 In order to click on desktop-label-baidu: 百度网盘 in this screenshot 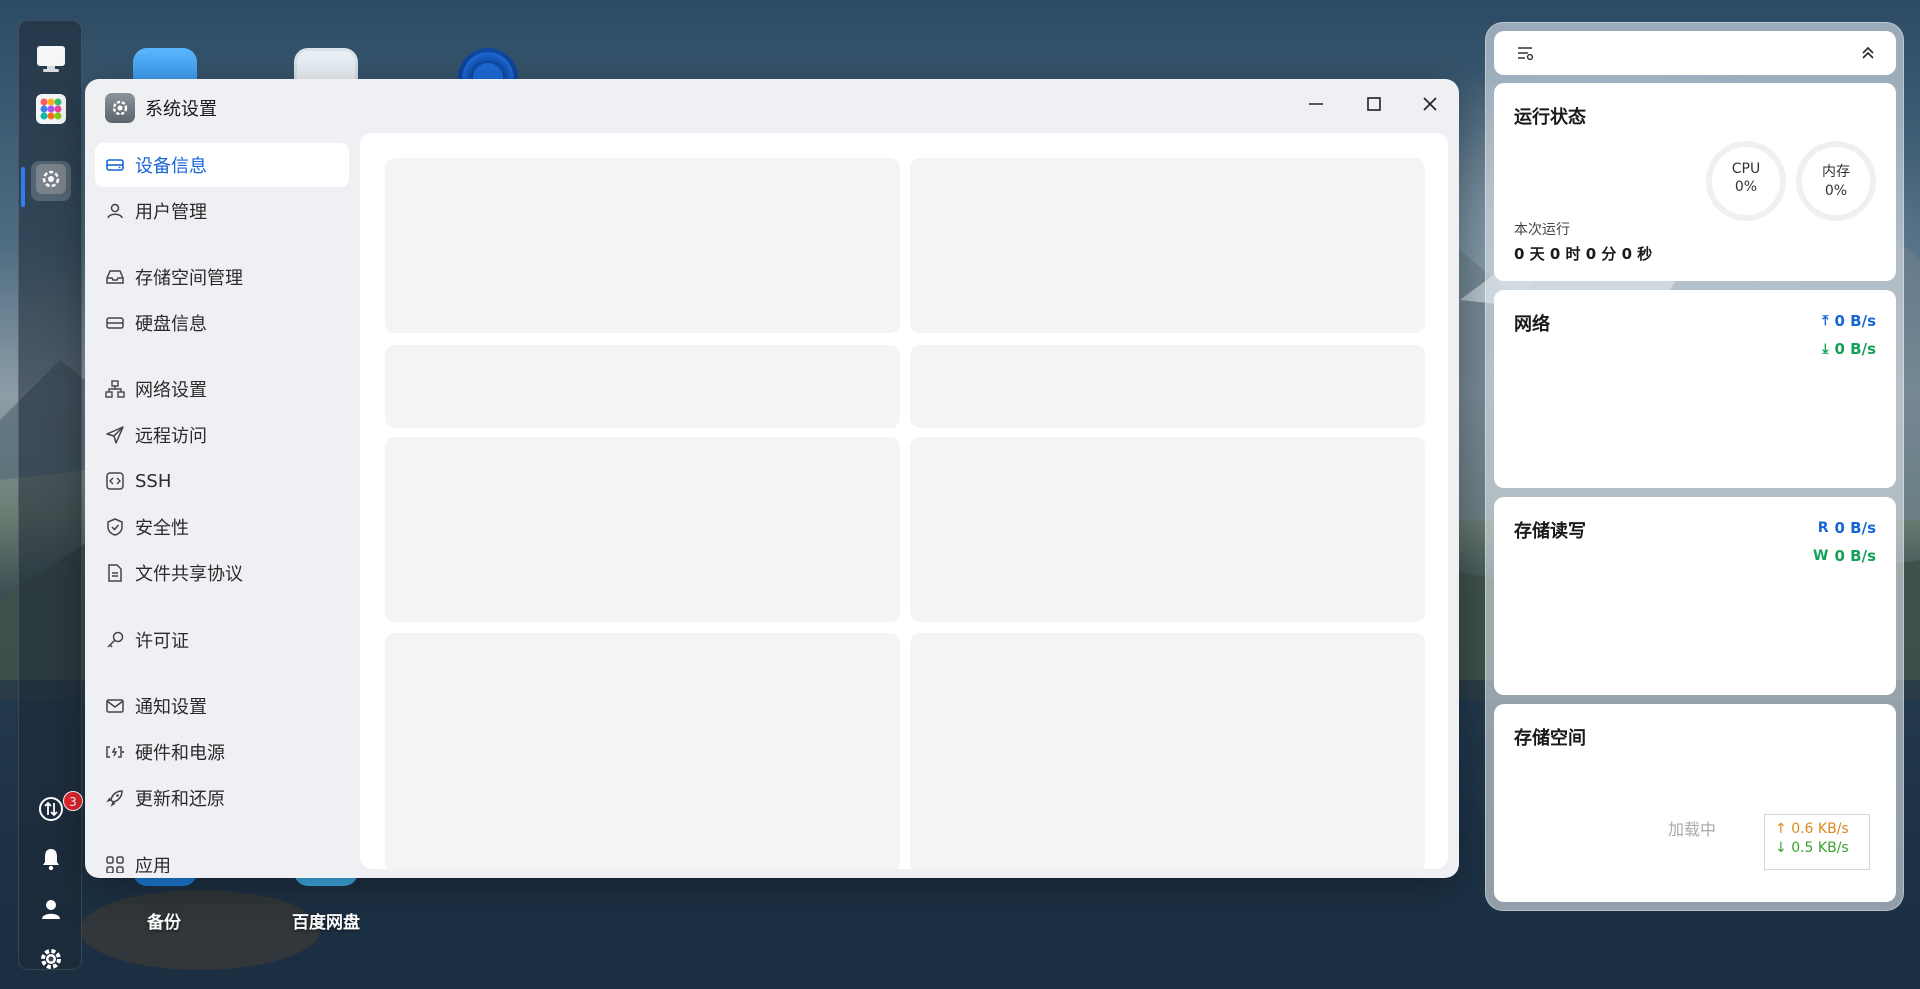, I will do `click(326, 923)`.